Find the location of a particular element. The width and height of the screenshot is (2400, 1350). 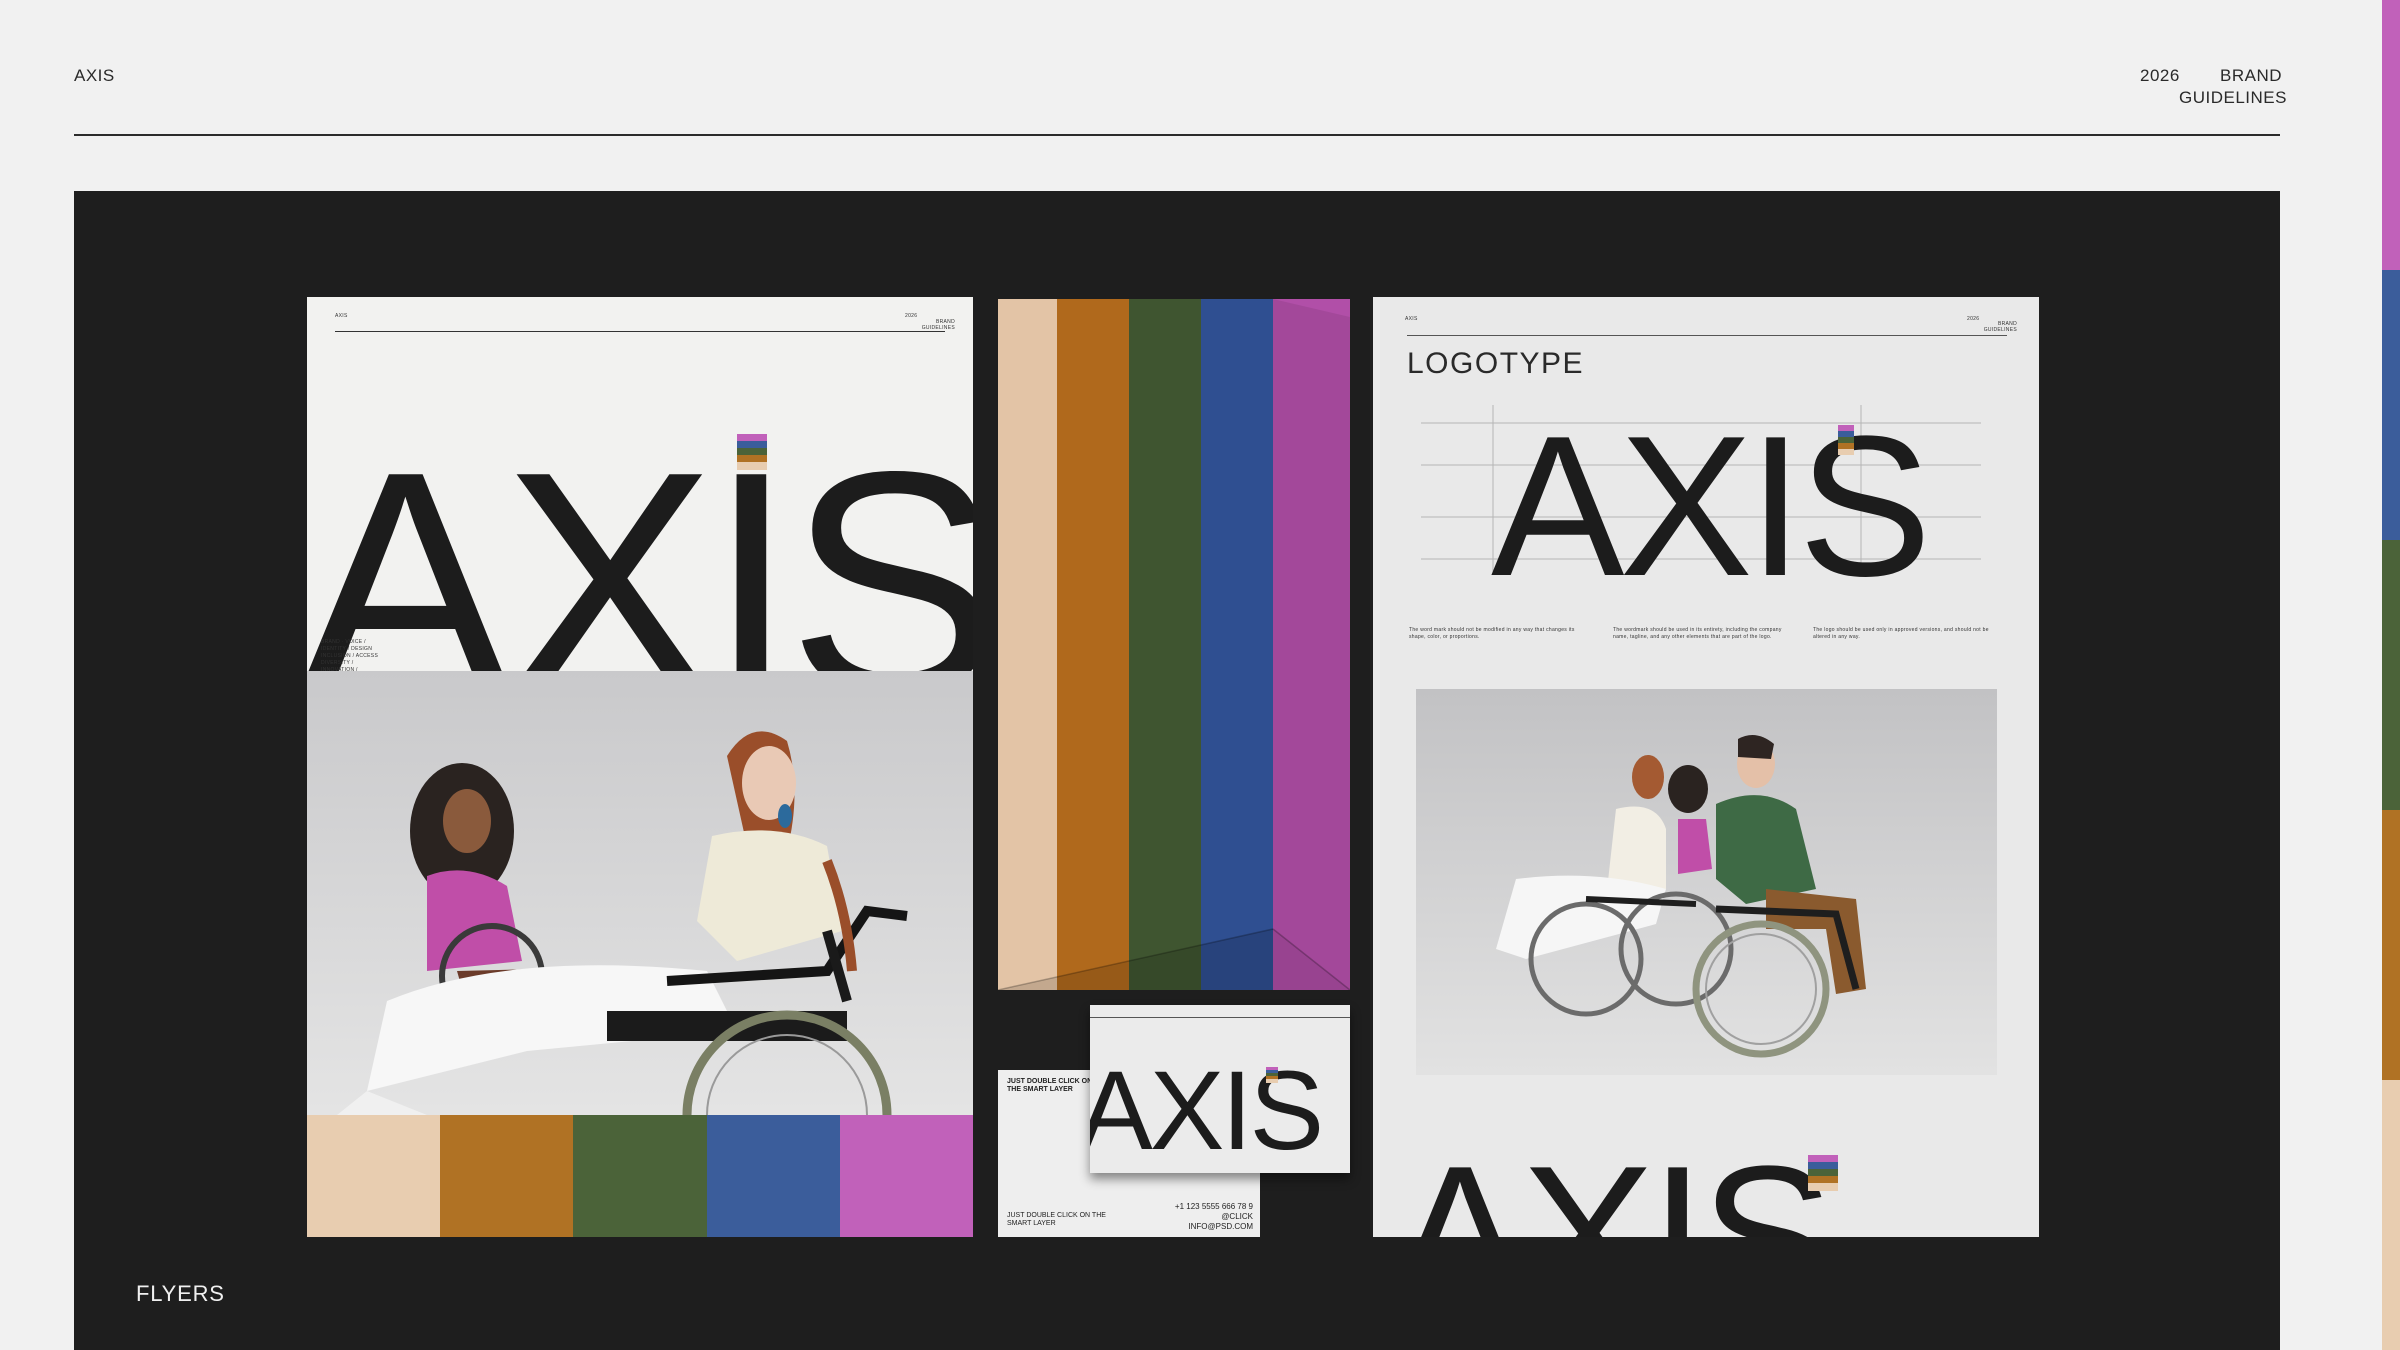

swatch-blue is located at coordinates (2391, 405).